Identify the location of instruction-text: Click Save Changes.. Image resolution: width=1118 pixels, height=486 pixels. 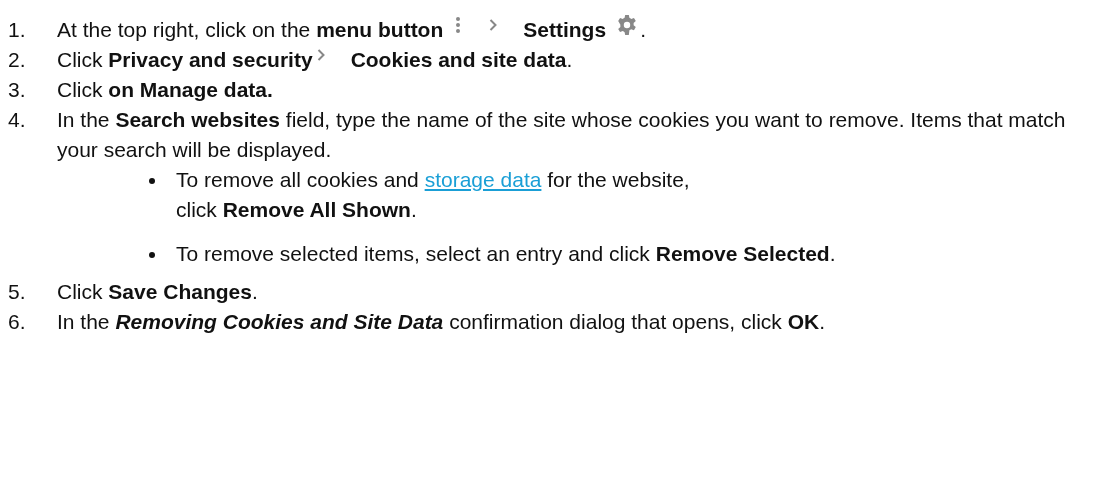
(157, 291).